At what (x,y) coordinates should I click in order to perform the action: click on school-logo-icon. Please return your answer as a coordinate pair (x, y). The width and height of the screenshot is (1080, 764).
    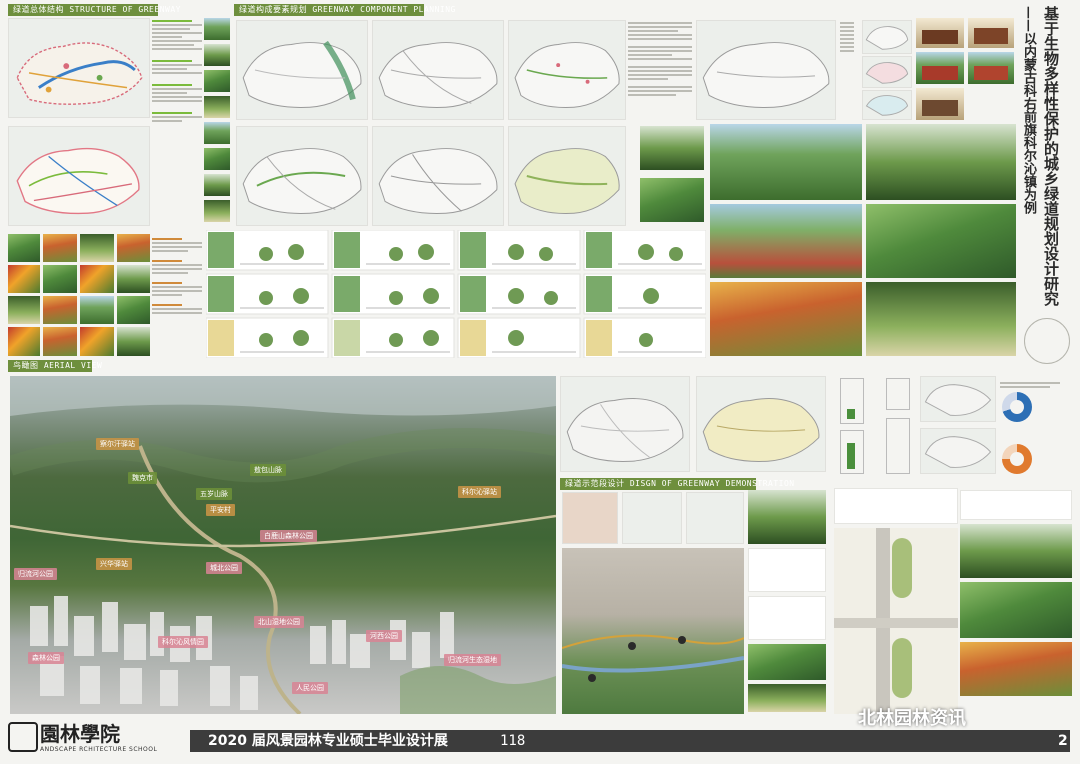
    Looking at the image, I should click on (23, 737).